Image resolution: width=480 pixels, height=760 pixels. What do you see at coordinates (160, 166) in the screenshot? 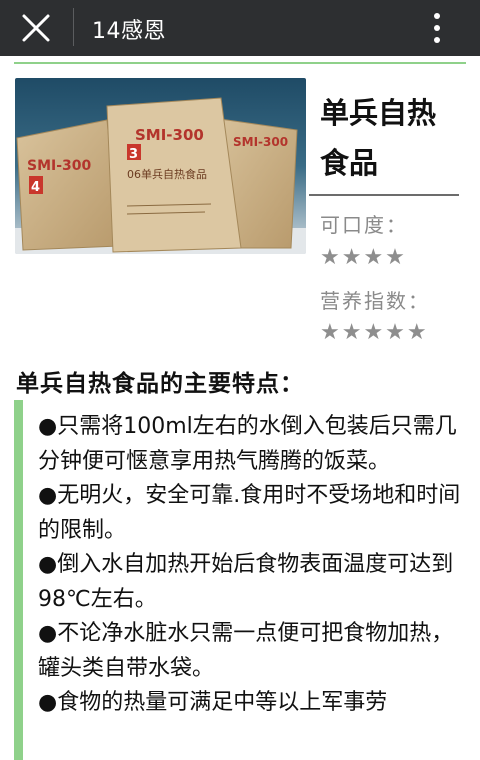
I see `product-image: SMI-300 3 06单兵自热食品 SMI-300 4 SMI-300` at bounding box center [160, 166].